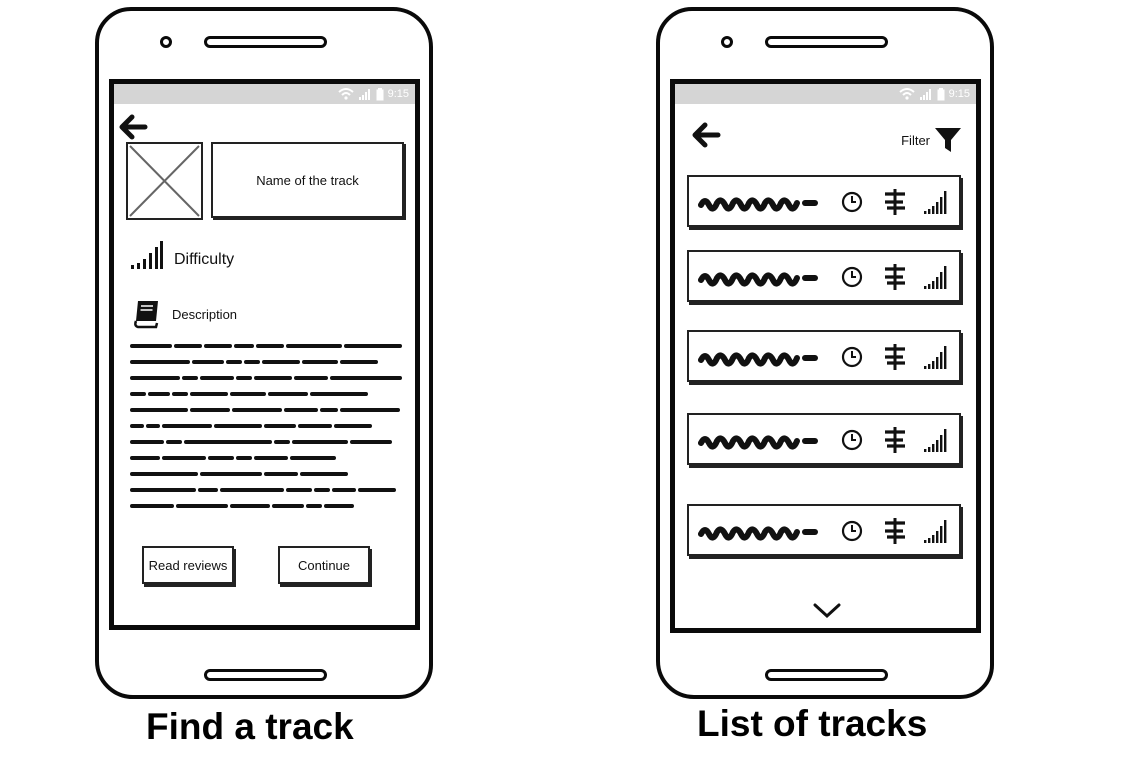 This screenshot has height=773, width=1128. Describe the element at coordinates (324, 565) in the screenshot. I see `continue-button: Continue` at that location.